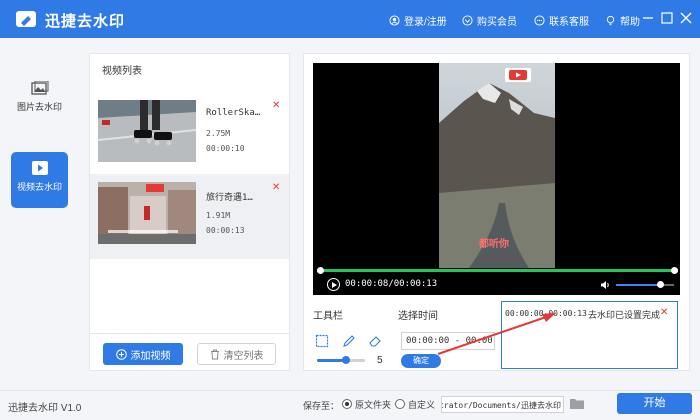 This screenshot has height=420, width=700. What do you see at coordinates (630, 22) in the screenshot?
I see `help-label: 帮助` at bounding box center [630, 22].